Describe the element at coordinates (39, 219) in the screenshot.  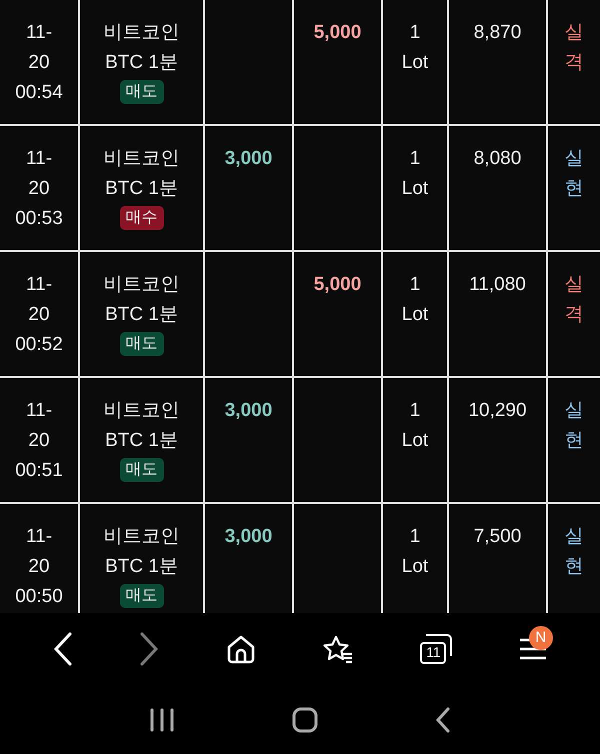
I see `time-text: 00:53` at that location.